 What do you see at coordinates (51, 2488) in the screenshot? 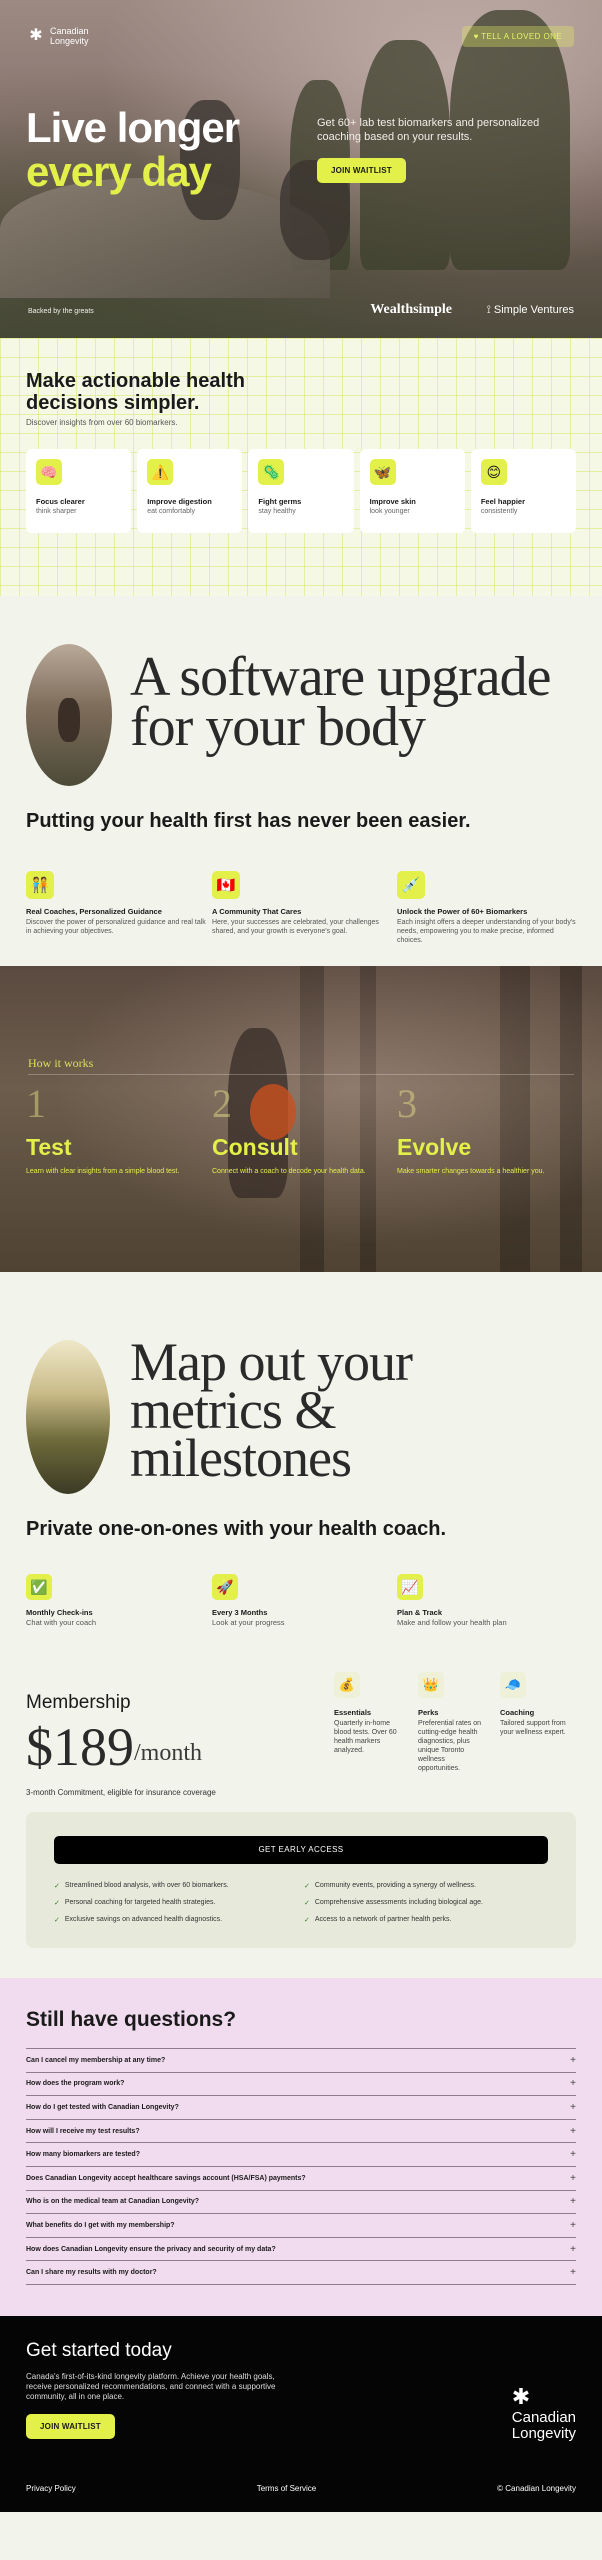
I see `privacy-policy-link: Privacy Policy` at bounding box center [51, 2488].